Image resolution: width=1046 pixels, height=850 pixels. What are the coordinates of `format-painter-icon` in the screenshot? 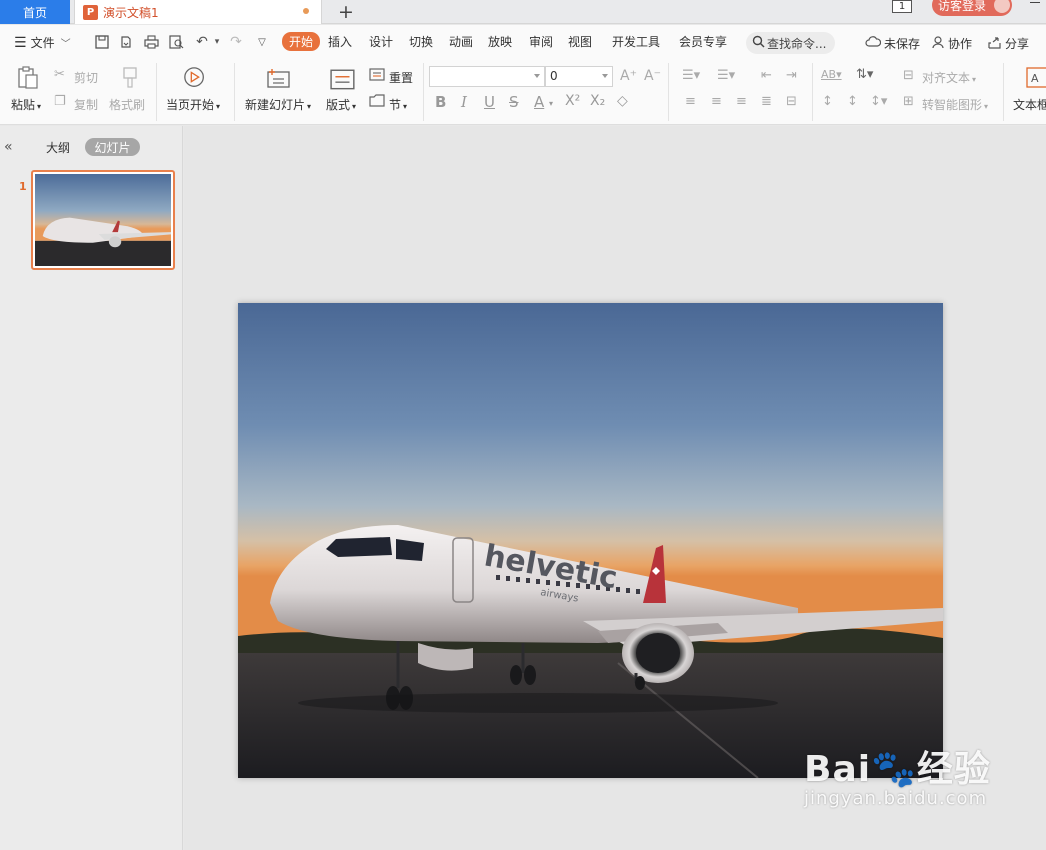 It's located at (130, 78).